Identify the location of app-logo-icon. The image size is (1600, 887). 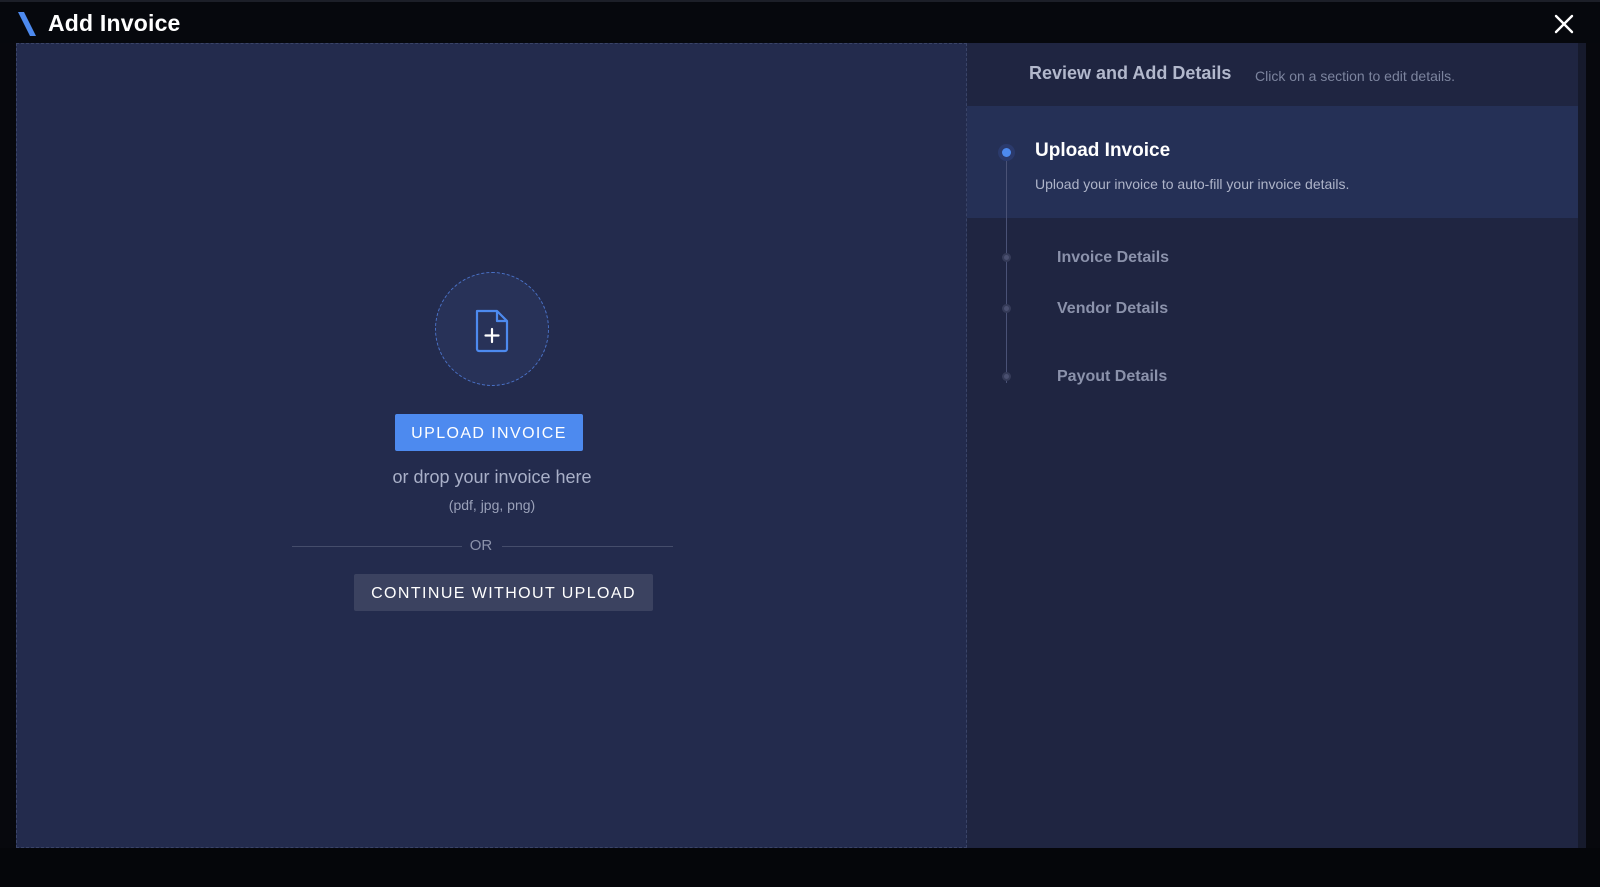
(27, 24).